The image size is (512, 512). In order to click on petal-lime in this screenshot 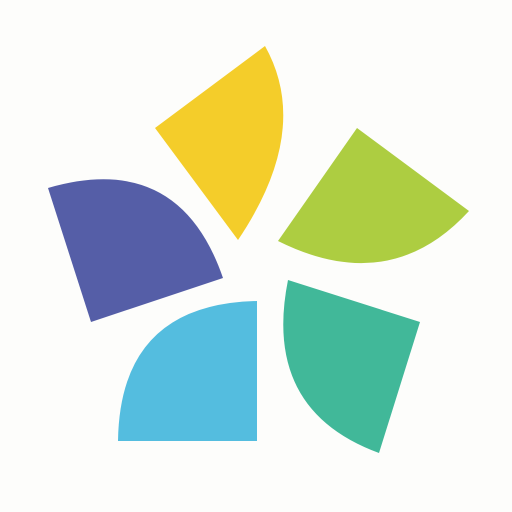, I will do `click(373, 196)`.